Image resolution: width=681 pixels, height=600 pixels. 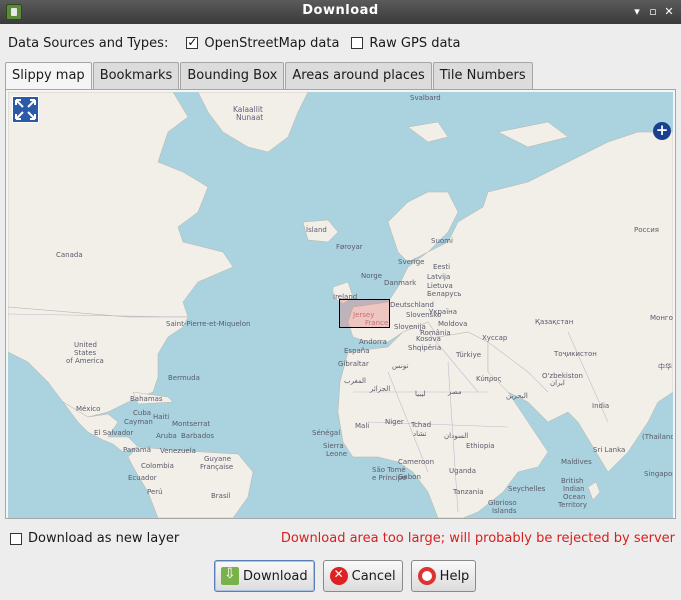 I want to click on minimize-icon: ▾, so click(x=637, y=12).